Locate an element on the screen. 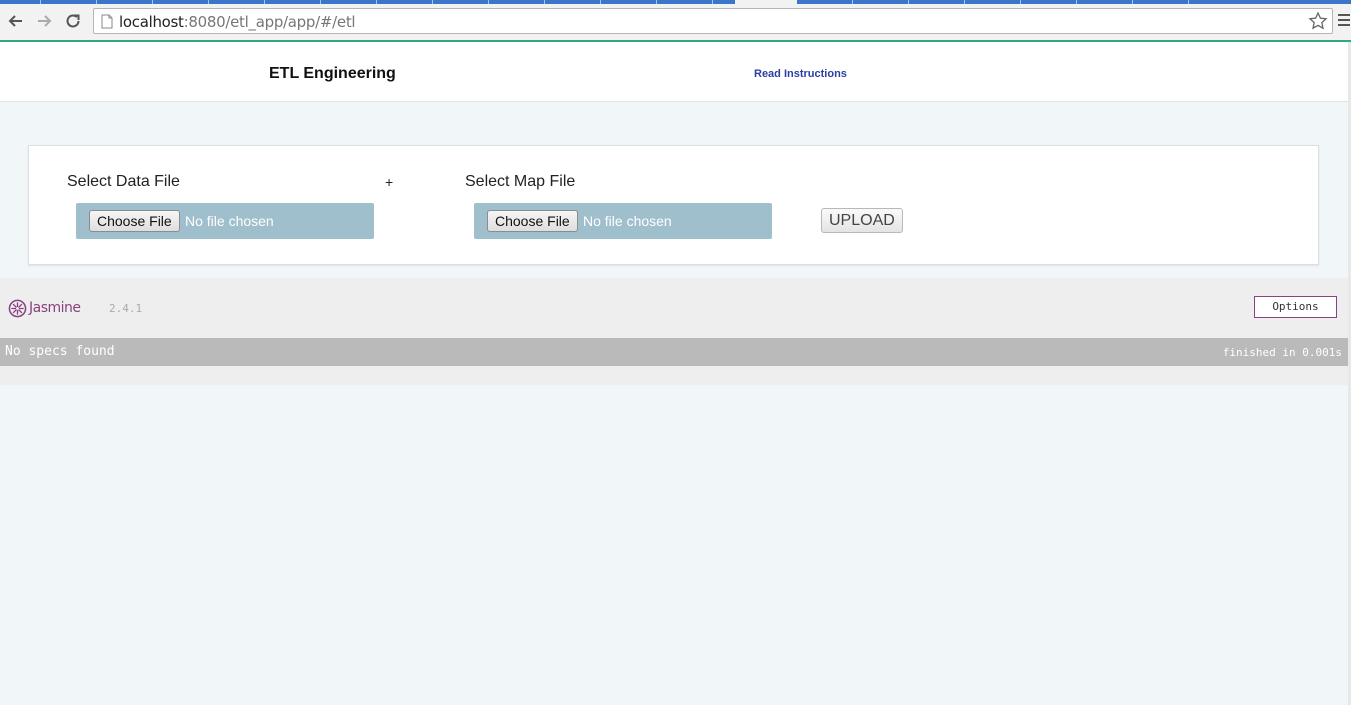  arrow-left-icon is located at coordinates (15, 21).